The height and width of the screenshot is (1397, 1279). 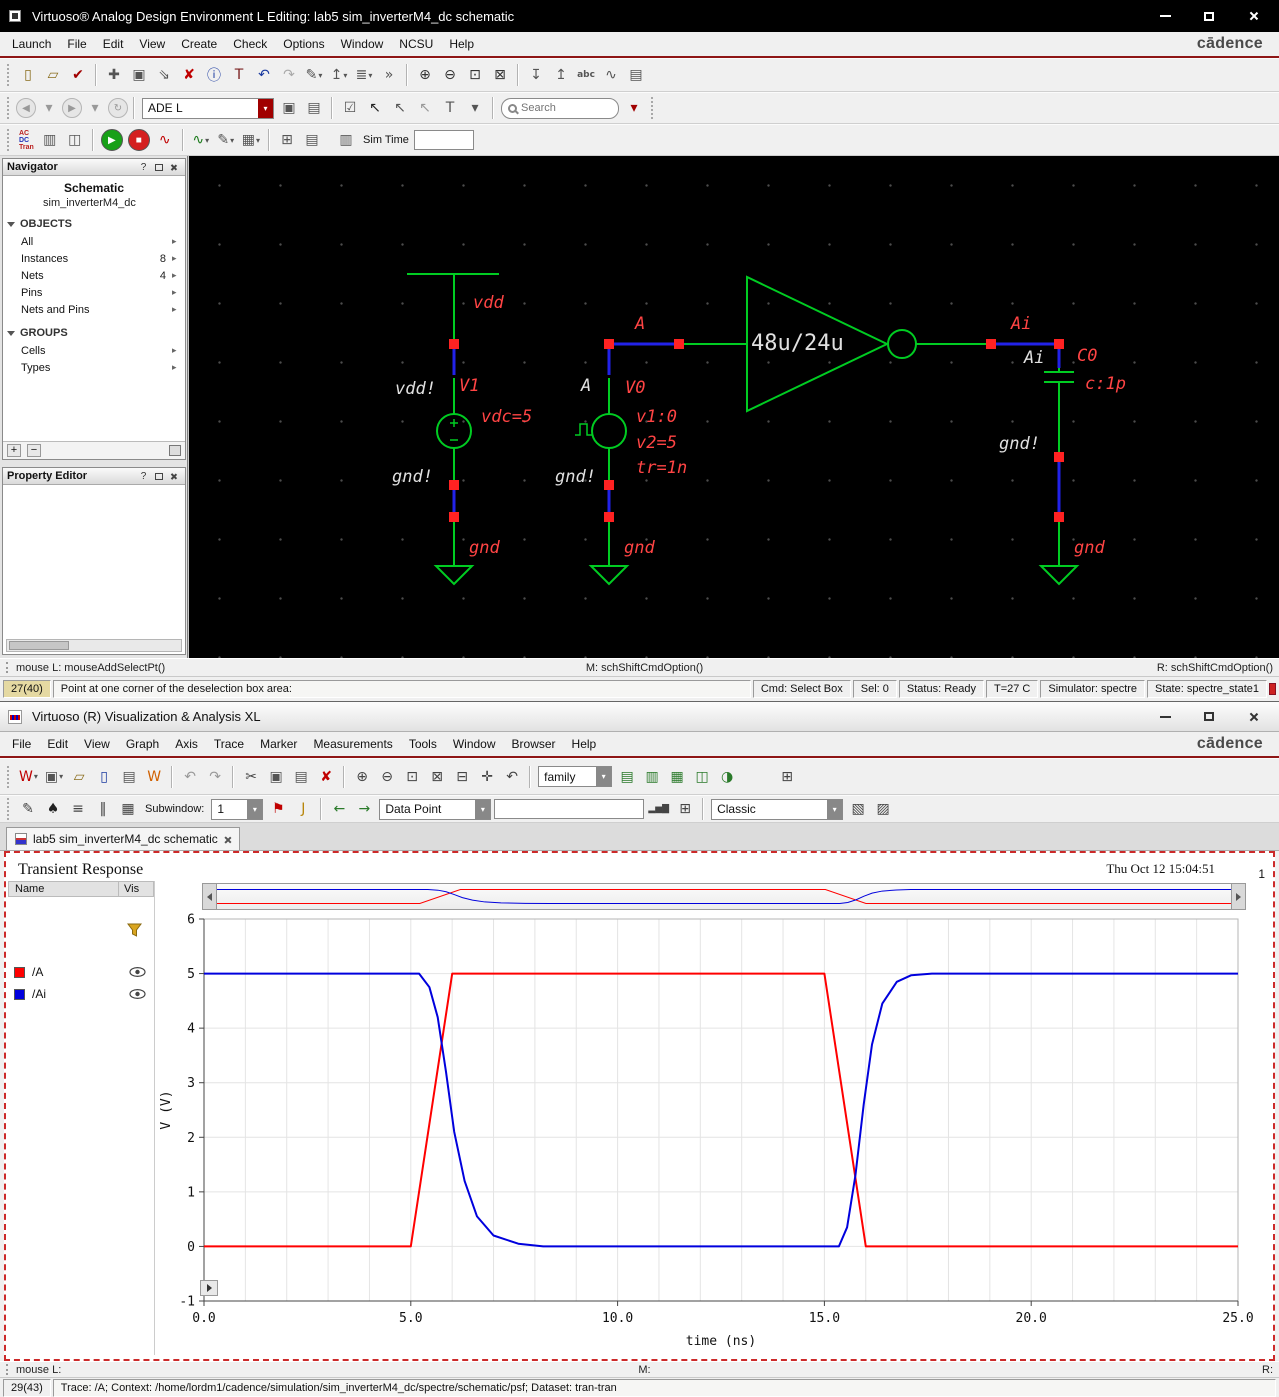 What do you see at coordinates (443, 140) in the screenshot?
I see `sim-time-input` at bounding box center [443, 140].